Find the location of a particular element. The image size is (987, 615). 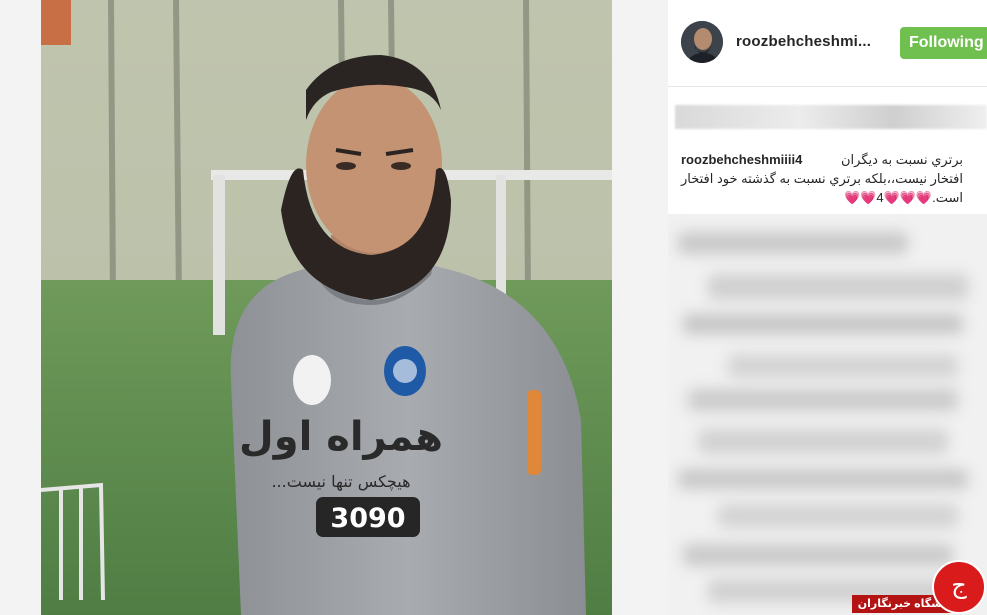

jersey-brand: همراه اول is located at coordinates (341, 437).